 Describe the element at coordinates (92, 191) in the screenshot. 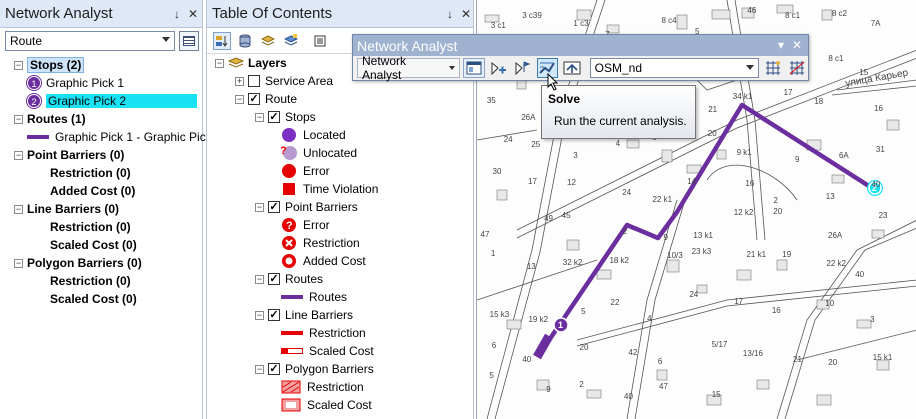

I see `list-item-barrier-type: Added Cost (0)` at that location.